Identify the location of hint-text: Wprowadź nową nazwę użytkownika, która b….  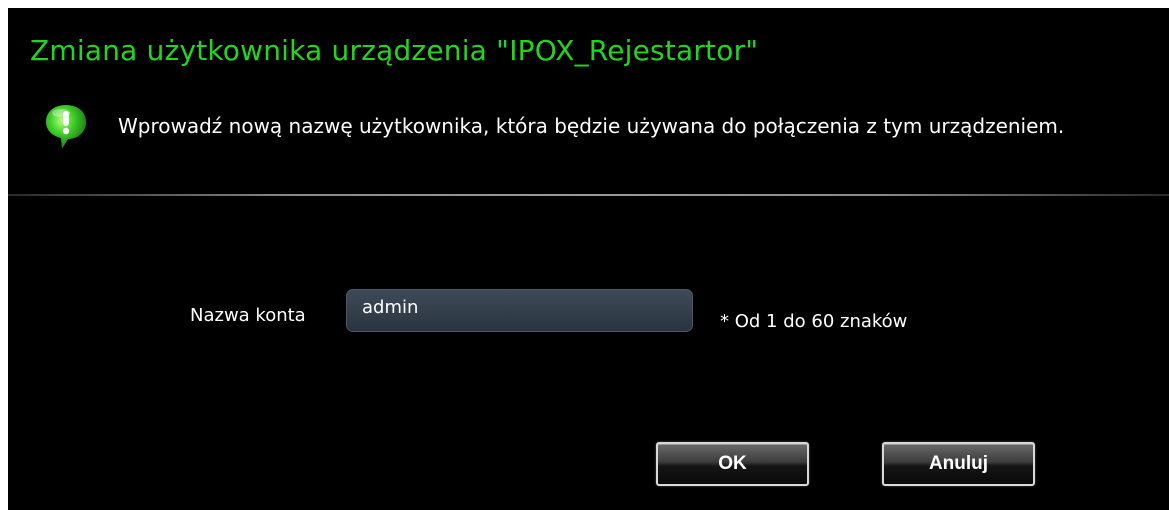
(591, 126).